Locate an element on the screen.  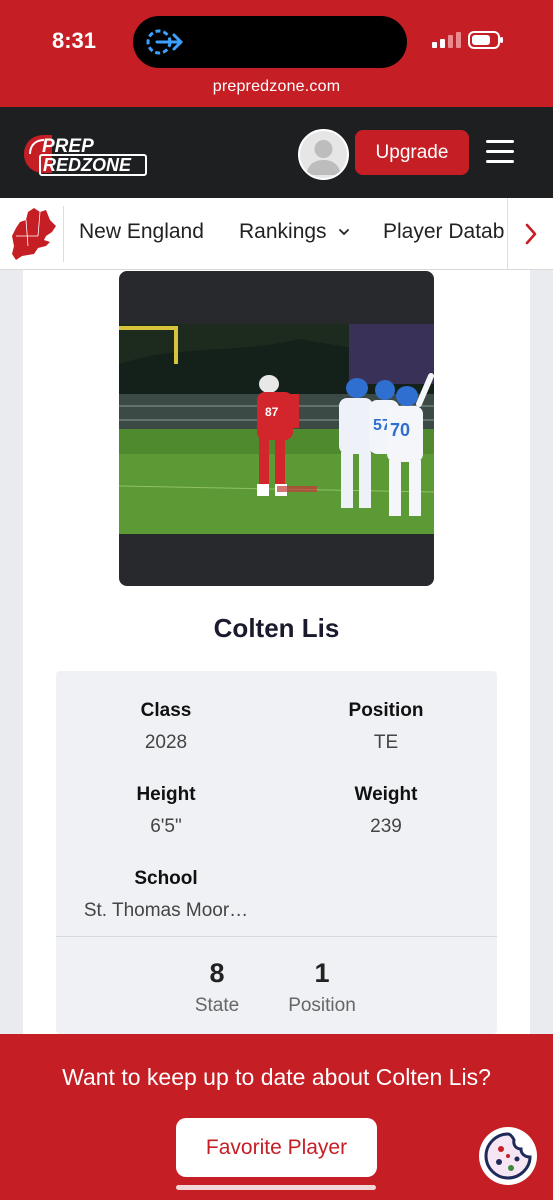
class-field: Class 2028 is located at coordinates (166, 727).